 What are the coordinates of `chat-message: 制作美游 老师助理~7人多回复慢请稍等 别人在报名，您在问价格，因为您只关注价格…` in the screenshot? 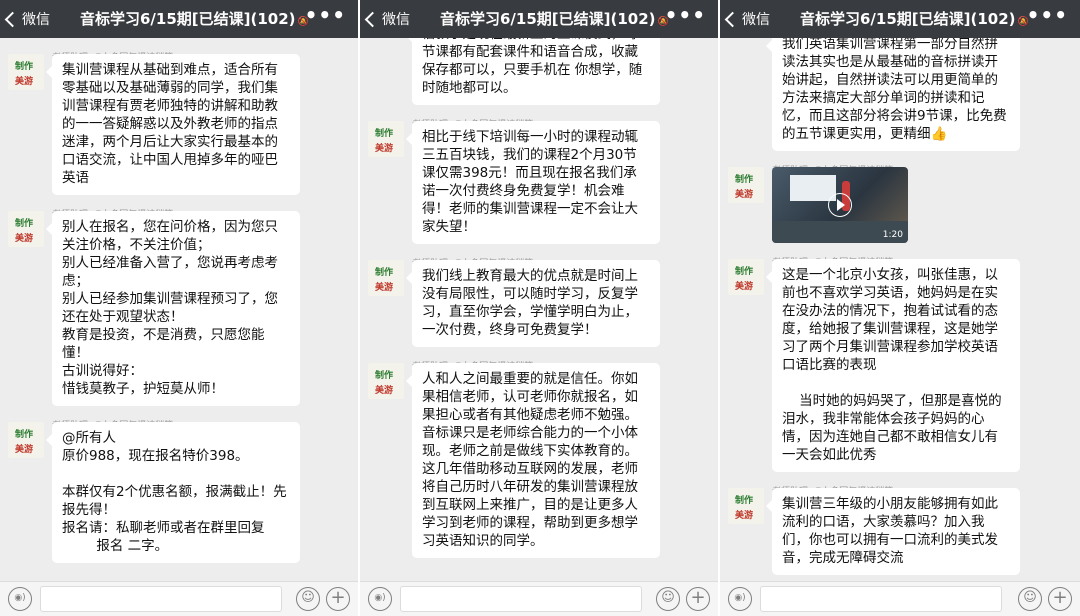 It's located at (179, 308).